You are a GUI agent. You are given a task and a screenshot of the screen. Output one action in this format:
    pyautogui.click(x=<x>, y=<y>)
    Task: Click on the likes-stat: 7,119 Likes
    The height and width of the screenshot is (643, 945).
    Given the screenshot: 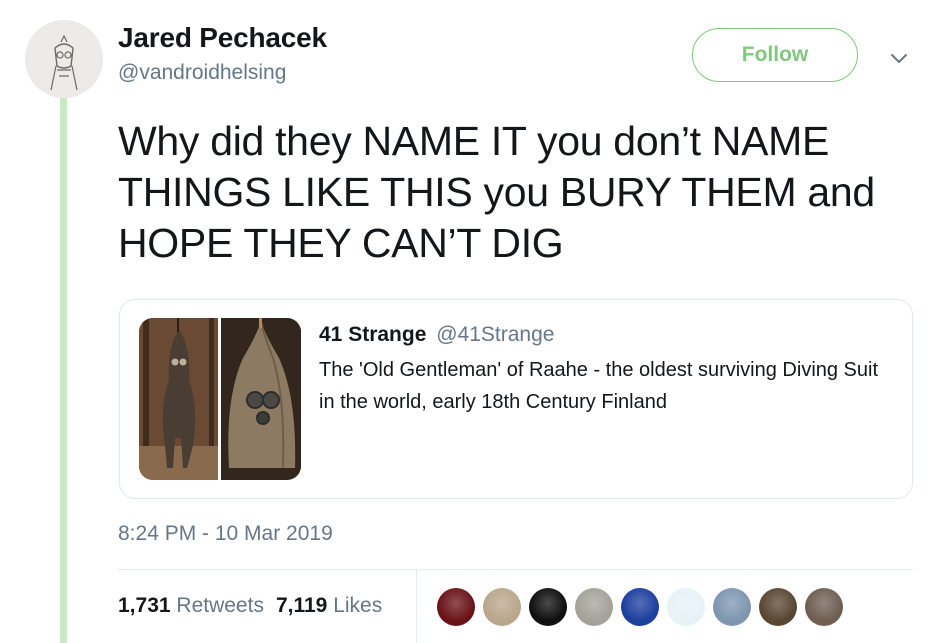 What is the action you would take?
    pyautogui.click(x=329, y=606)
    